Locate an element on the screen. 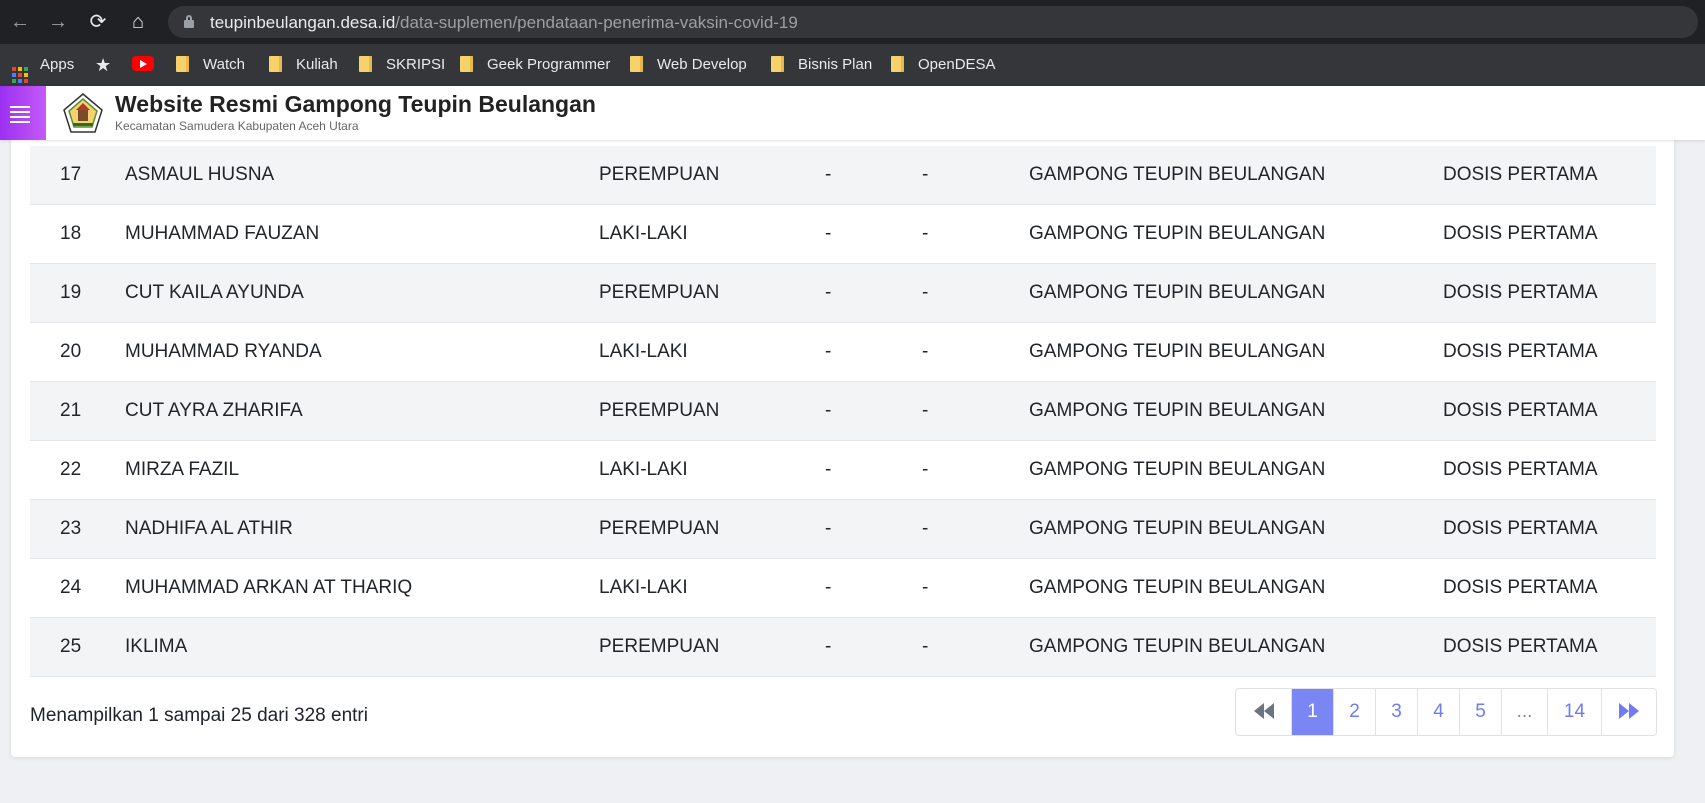  menu-toggle-button is located at coordinates (23, 113).